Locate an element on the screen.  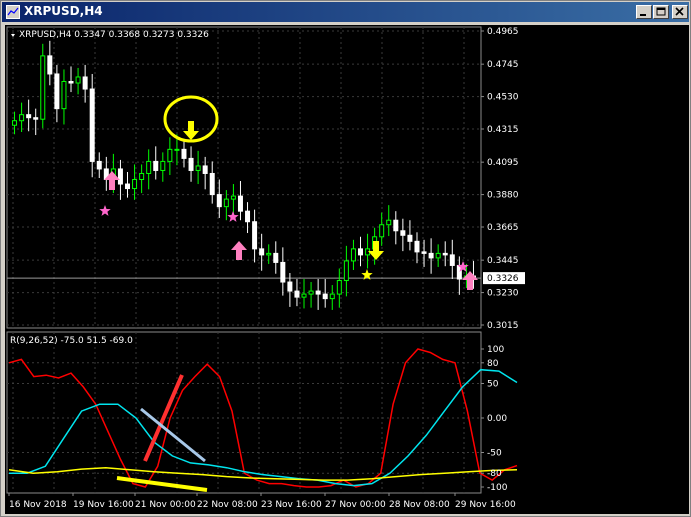
price-tick-label: 0.4315 is located at coordinates (503, 130).